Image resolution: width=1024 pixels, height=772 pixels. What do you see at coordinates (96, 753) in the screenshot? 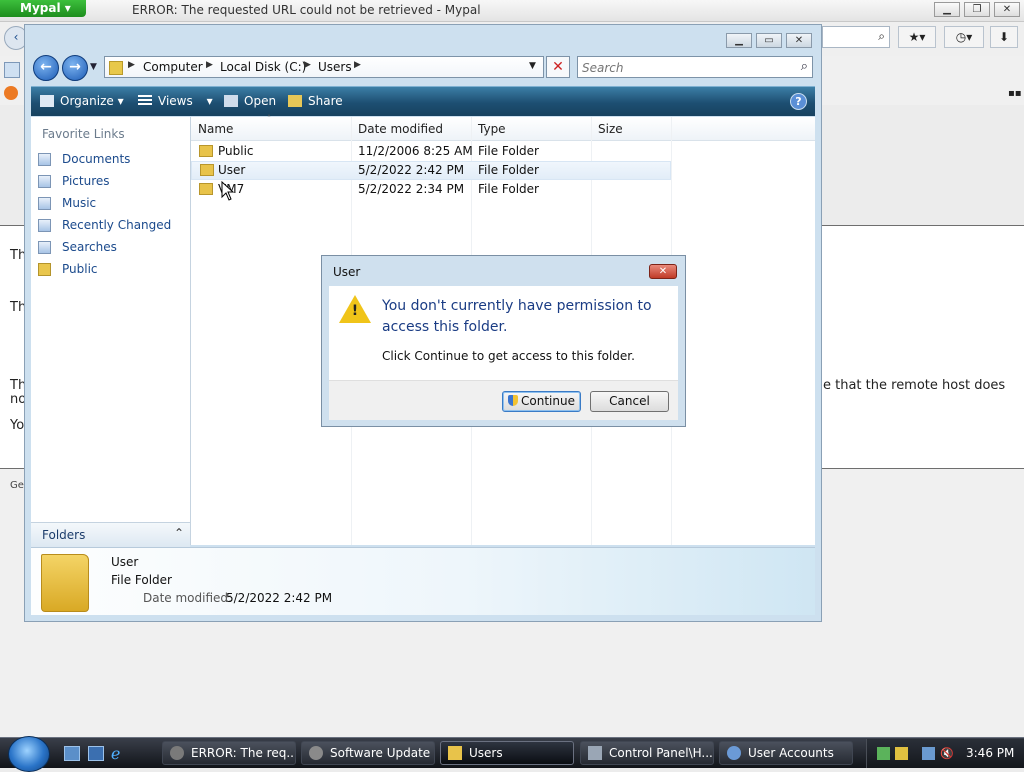
I see `switch-windows-icon` at bounding box center [96, 753].